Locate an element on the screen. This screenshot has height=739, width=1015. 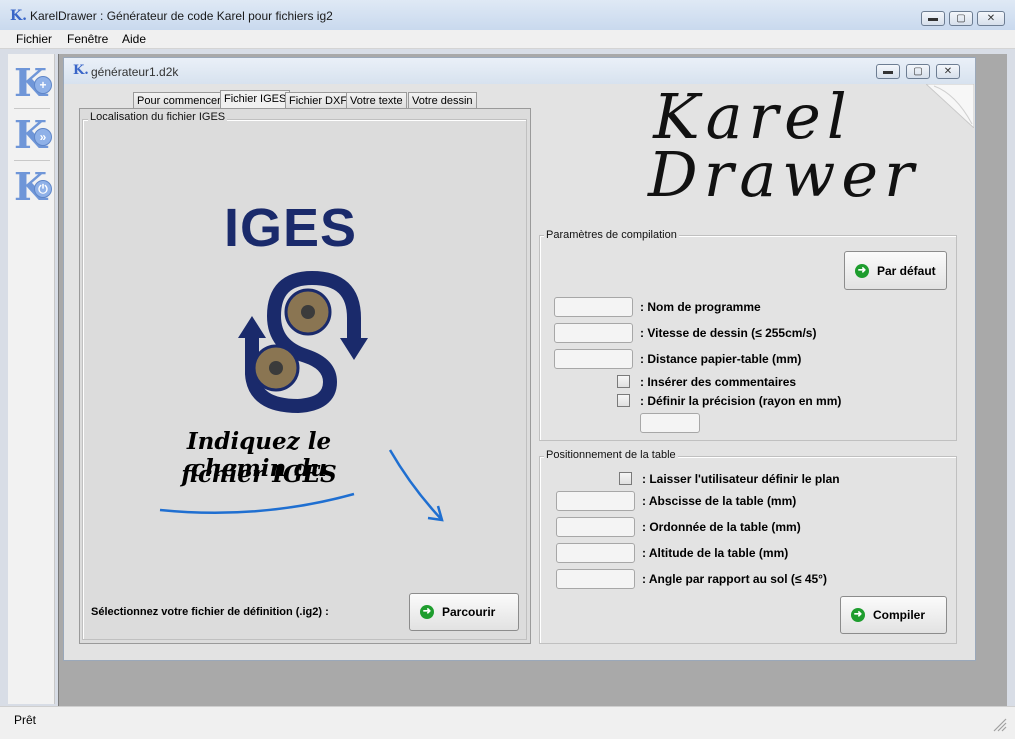
minimize-button: ▬ is located at coordinates (933, 18).